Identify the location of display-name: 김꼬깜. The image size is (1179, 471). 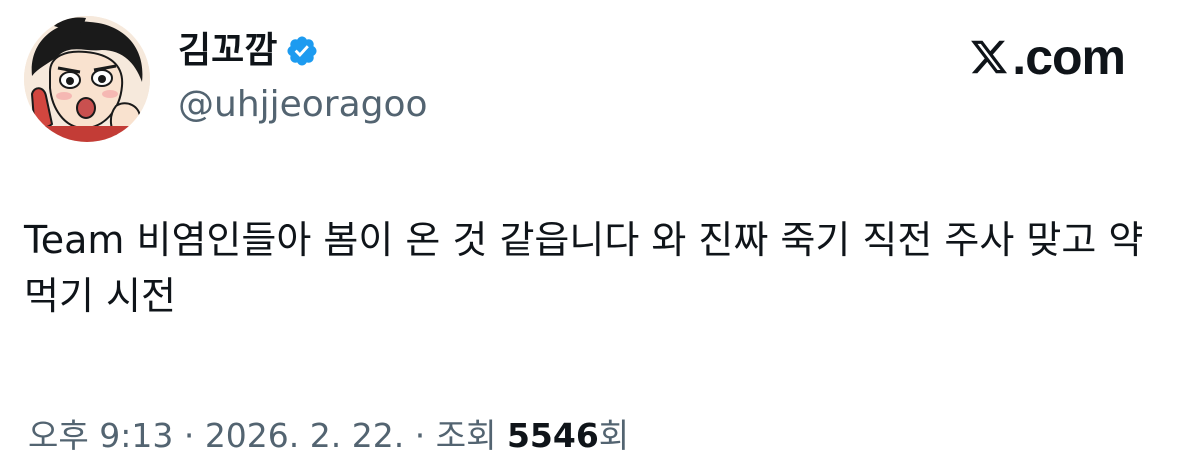
(227, 51).